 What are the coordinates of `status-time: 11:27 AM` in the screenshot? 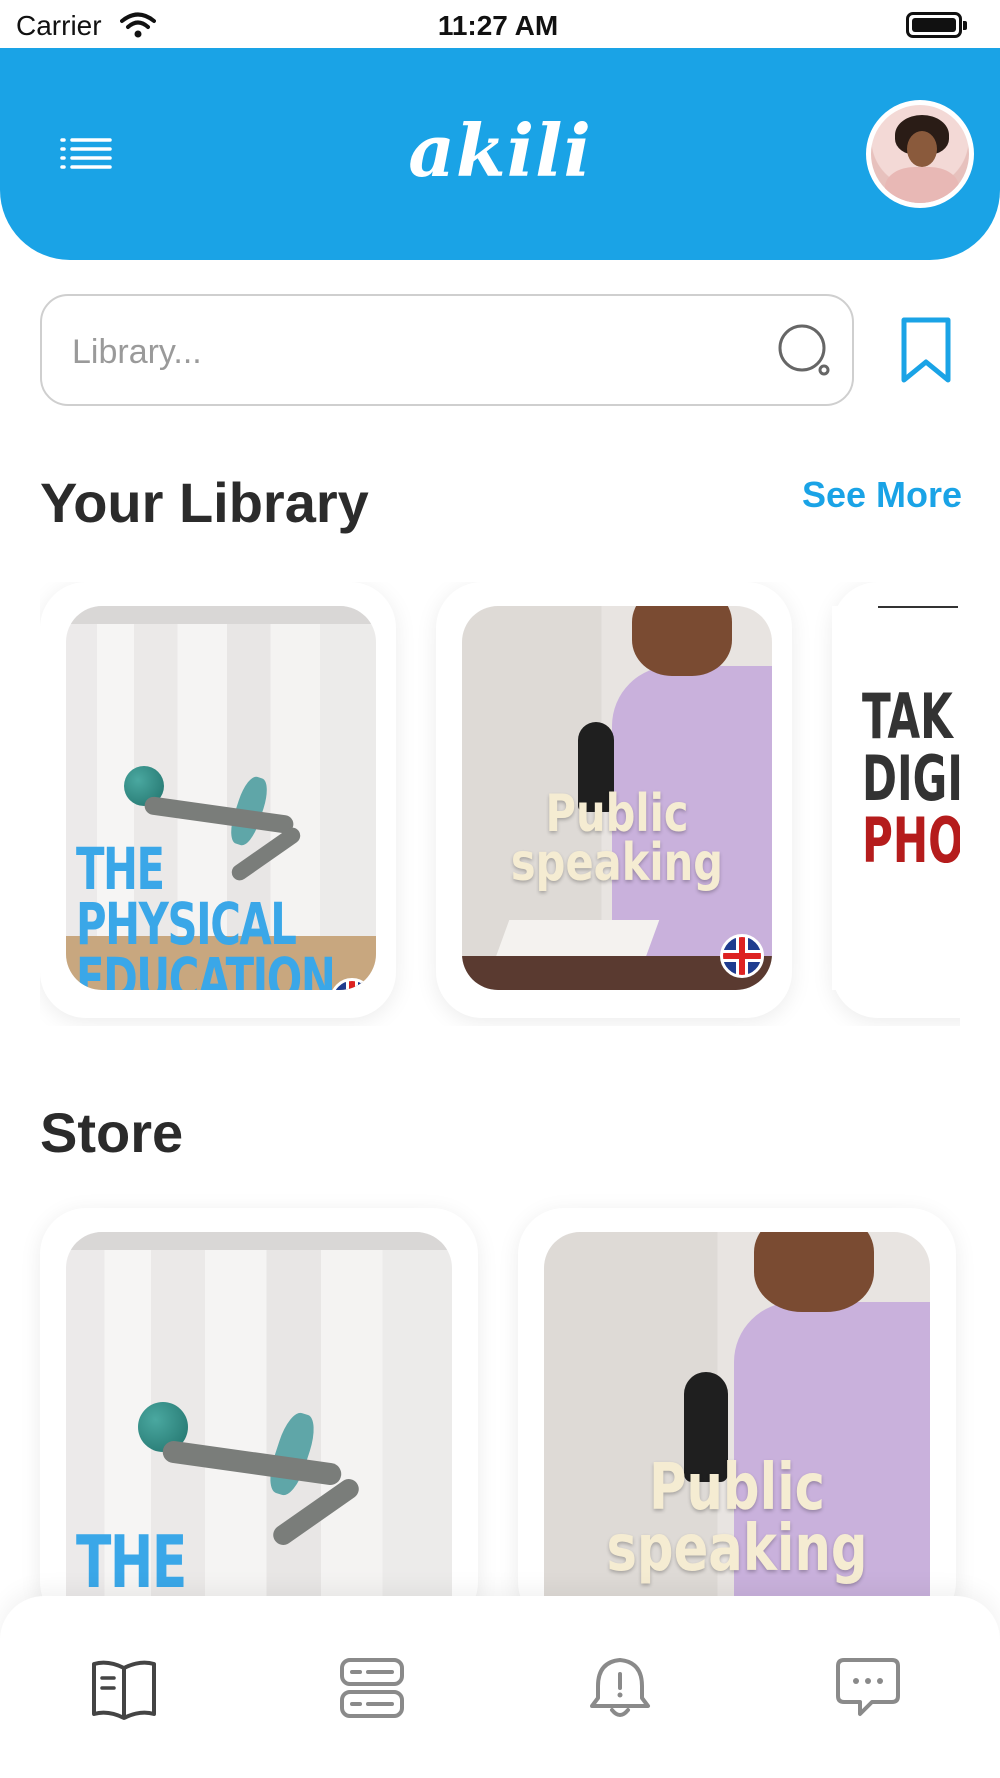 It's located at (498, 25).